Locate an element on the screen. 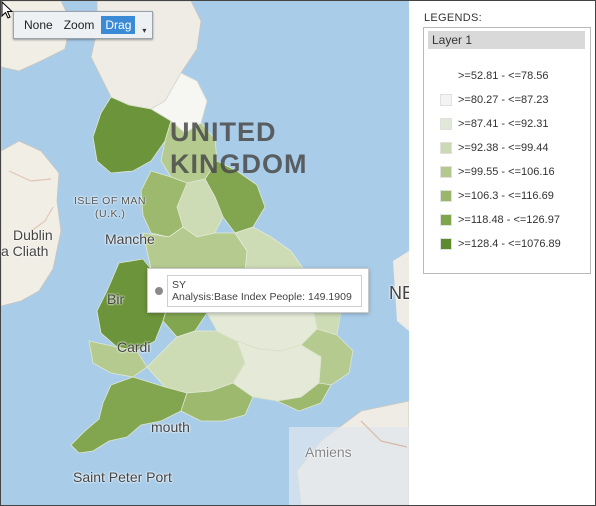 The image size is (596, 506). map-label-isle-of-man: ISLE OF MAN is located at coordinates (110, 201).